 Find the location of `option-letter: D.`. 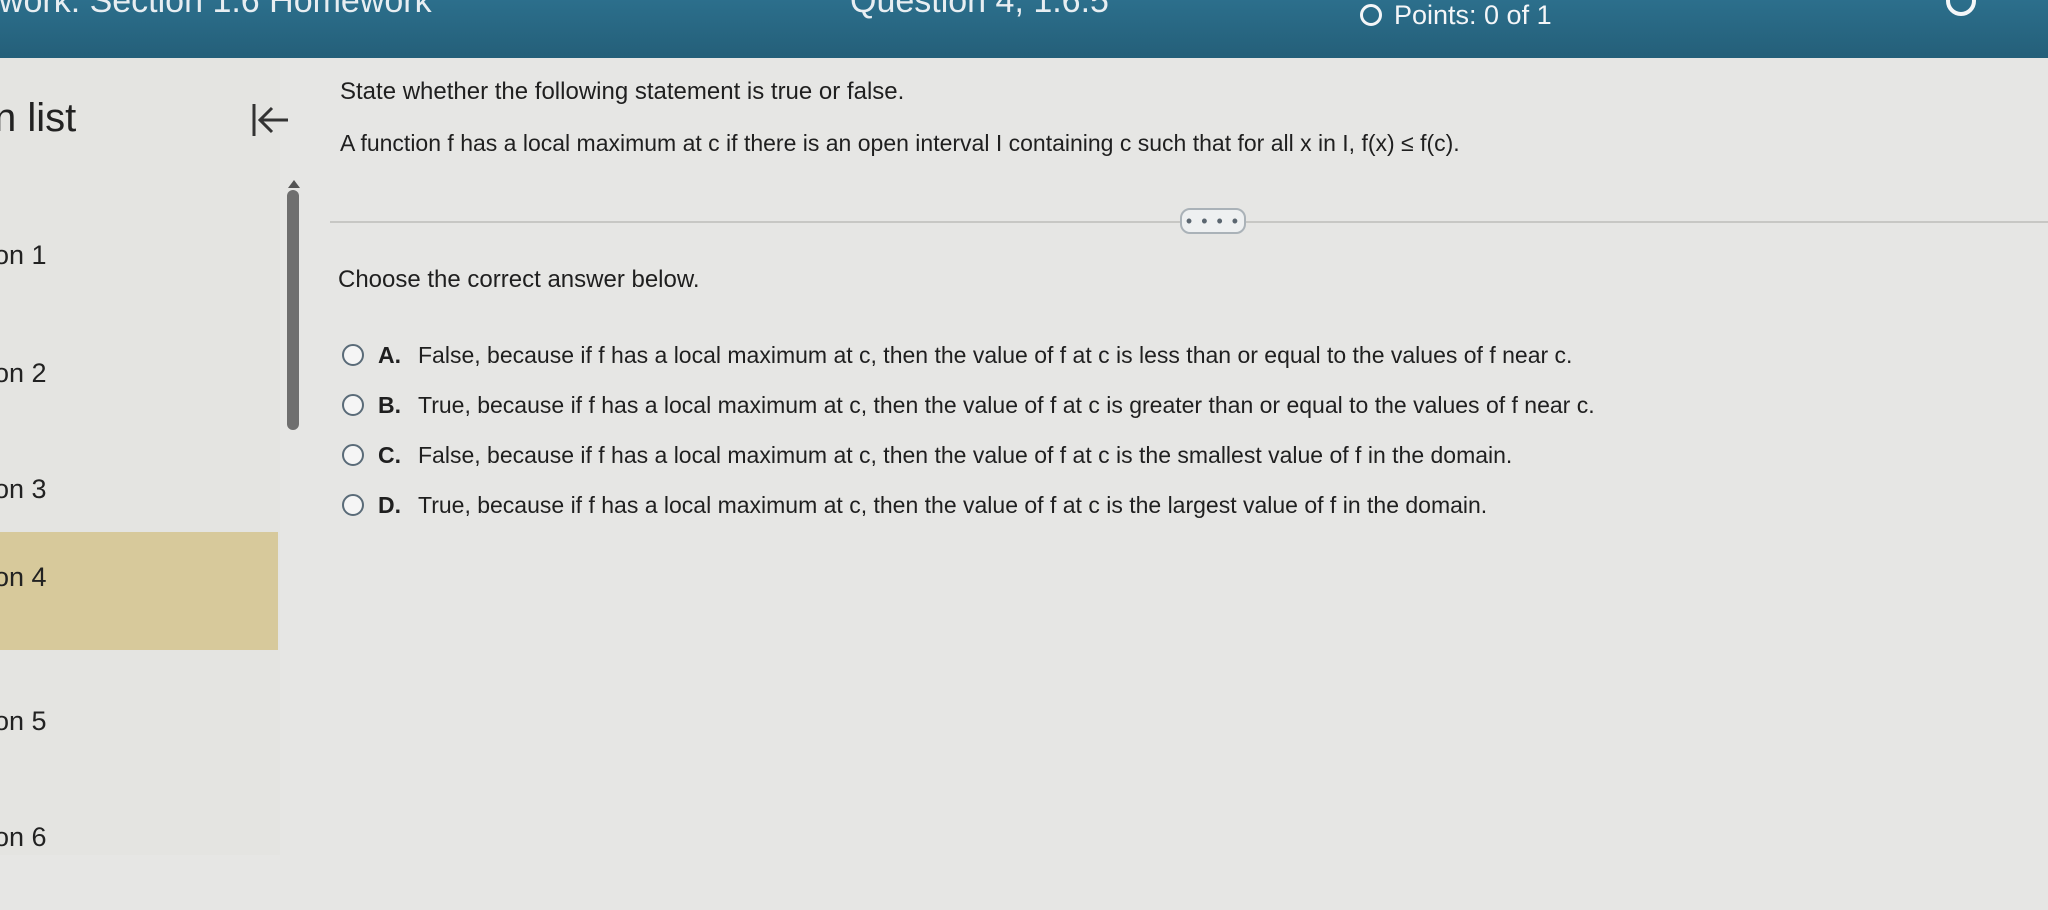

option-letter: D. is located at coordinates (389, 504).